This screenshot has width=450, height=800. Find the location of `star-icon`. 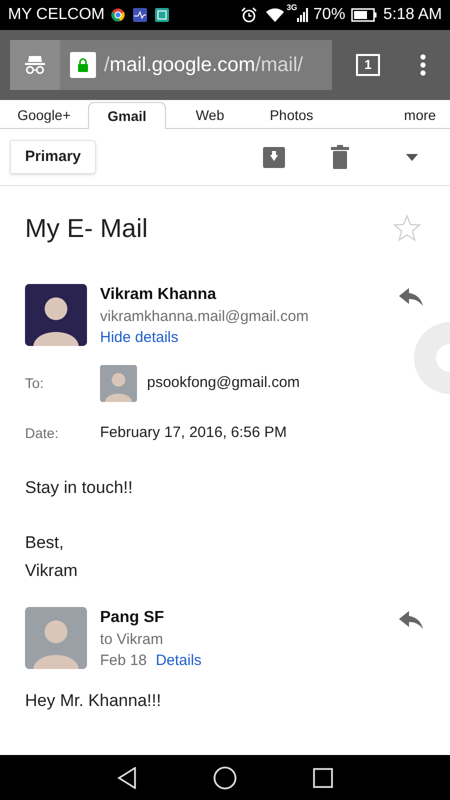

star-icon is located at coordinates (407, 228).